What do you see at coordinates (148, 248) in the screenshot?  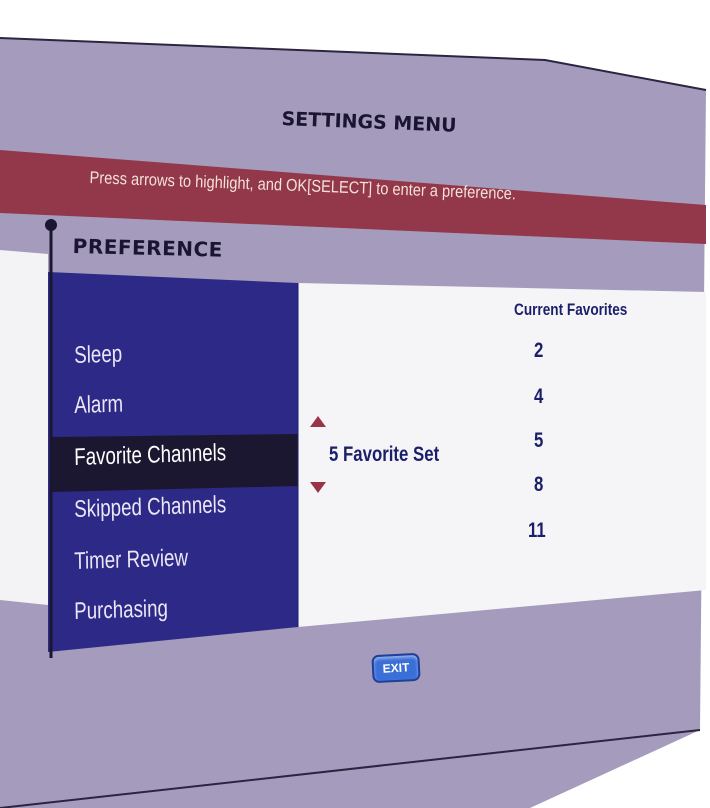 I see `section-label: PREFERENCE` at bounding box center [148, 248].